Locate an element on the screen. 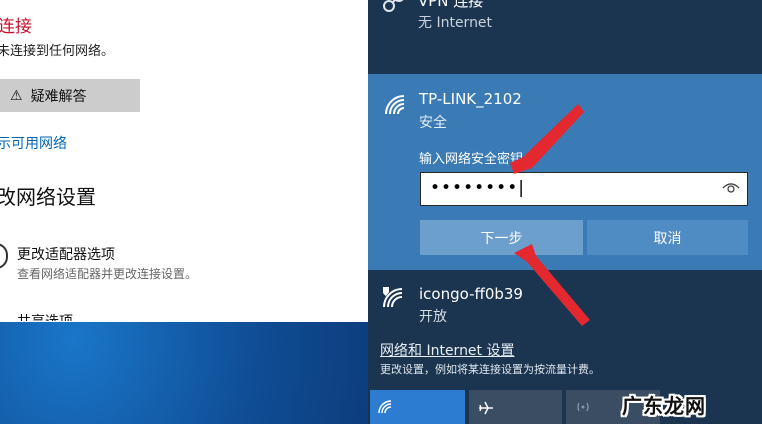  icongo-network-status: 开放 is located at coordinates (433, 317).